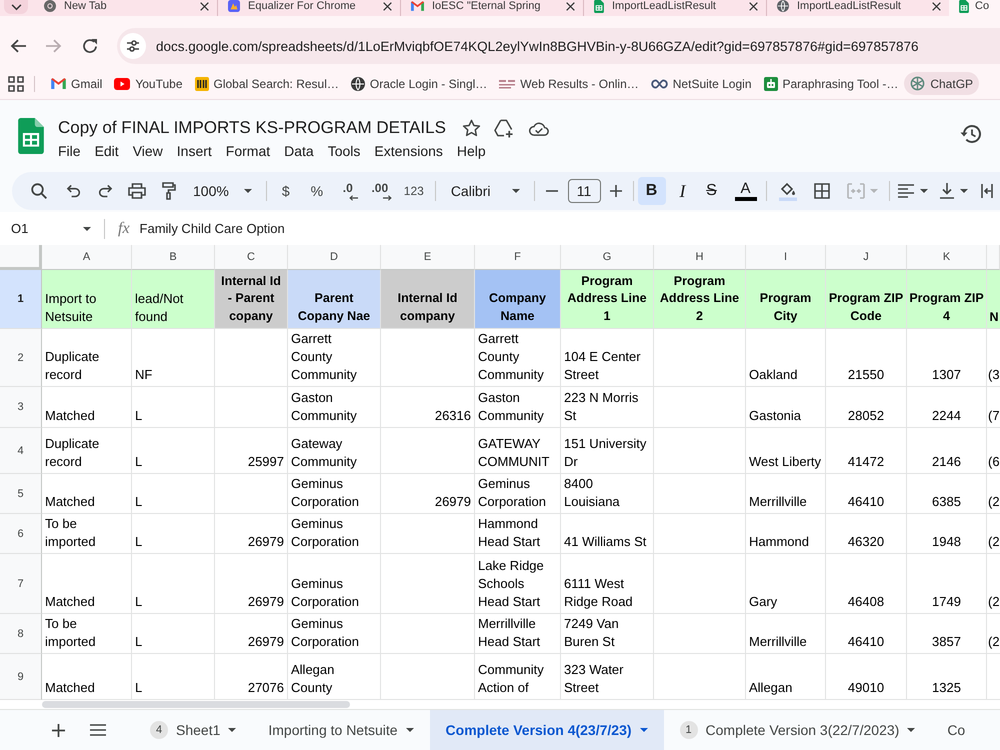  I want to click on redo-icon, so click(105, 191).